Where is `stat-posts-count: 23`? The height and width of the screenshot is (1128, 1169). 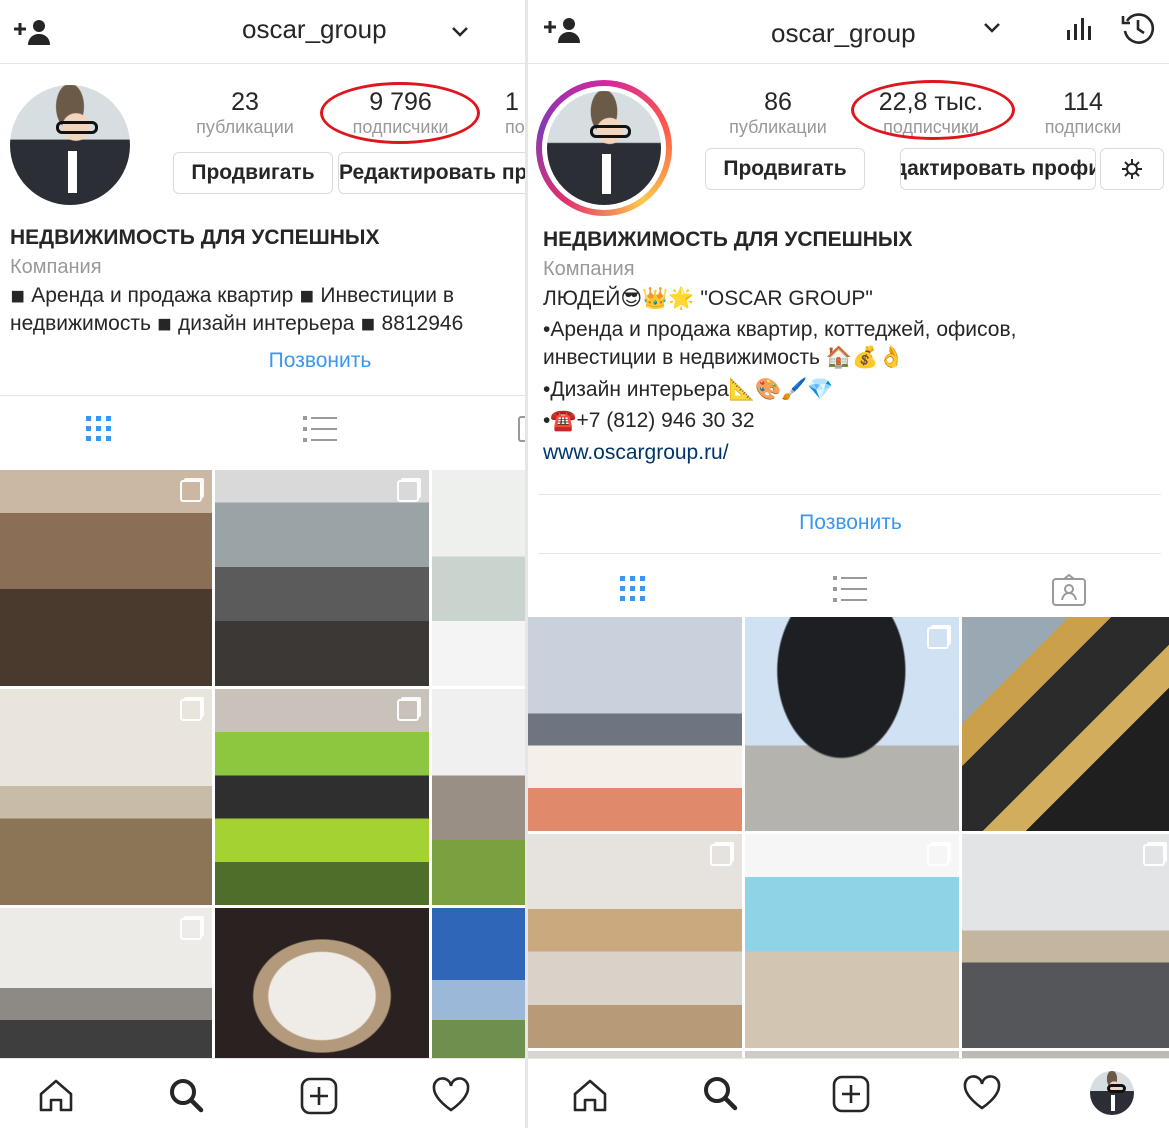
stat-posts-count: 23 is located at coordinates (245, 102).